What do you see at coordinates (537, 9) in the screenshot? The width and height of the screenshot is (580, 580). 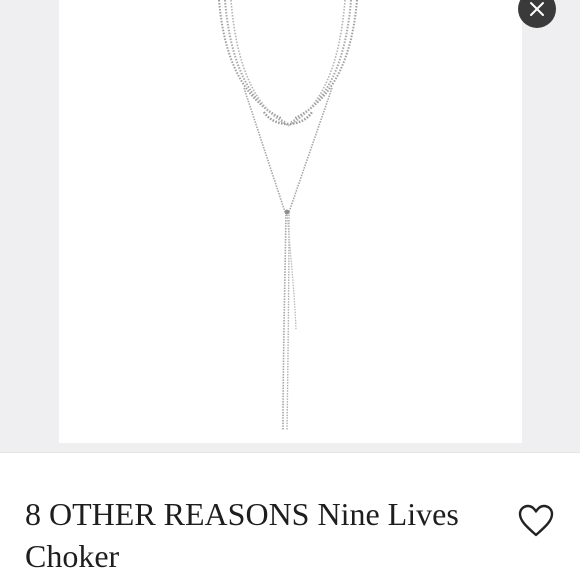 I see `close-icon` at bounding box center [537, 9].